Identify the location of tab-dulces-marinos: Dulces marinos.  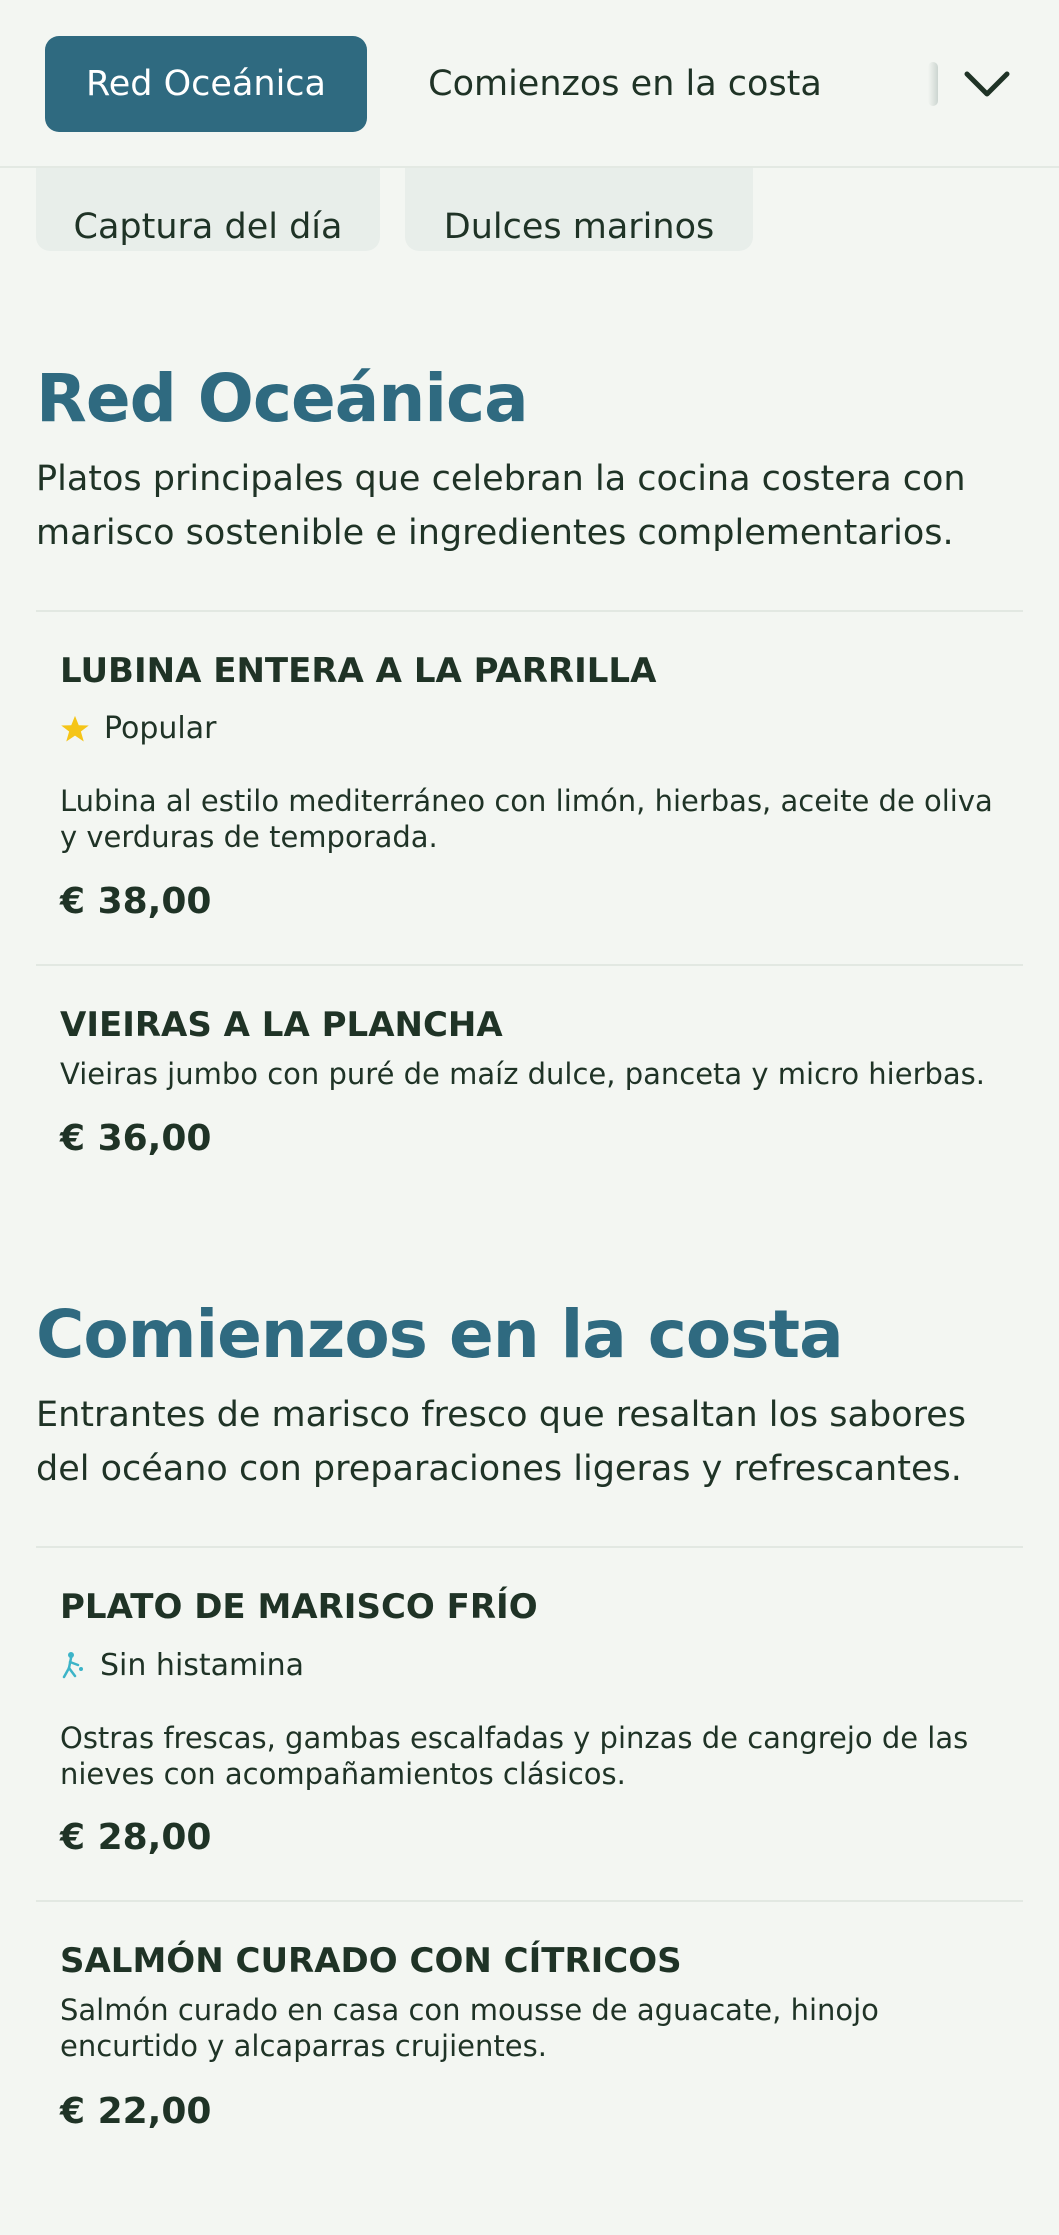
(579, 203).